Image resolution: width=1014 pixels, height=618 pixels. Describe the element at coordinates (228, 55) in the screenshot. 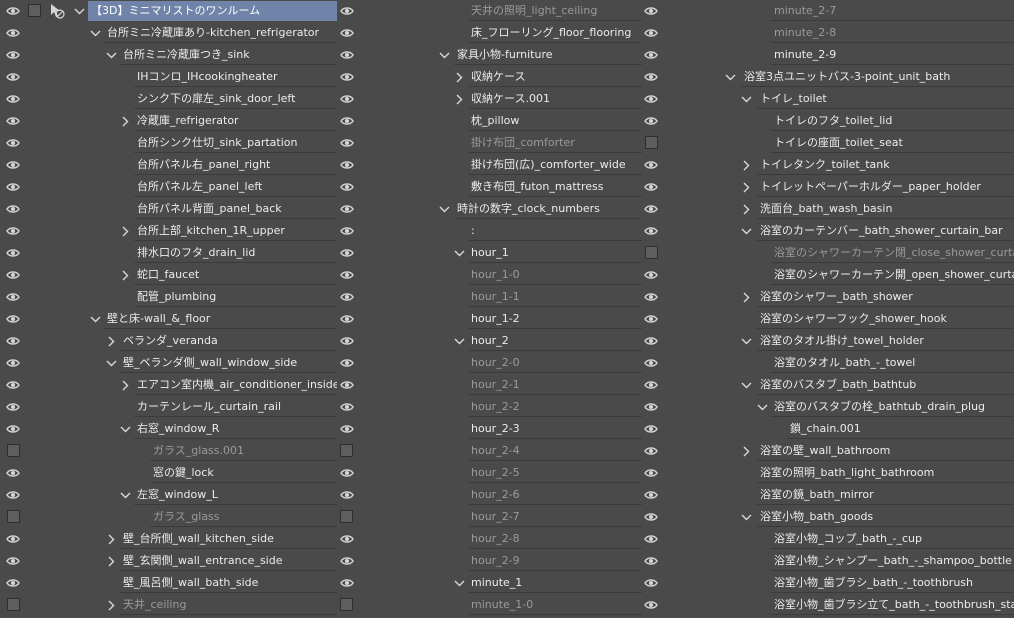

I see `layer-name: 台所ミニ冷蔵庫つき_sink` at that location.